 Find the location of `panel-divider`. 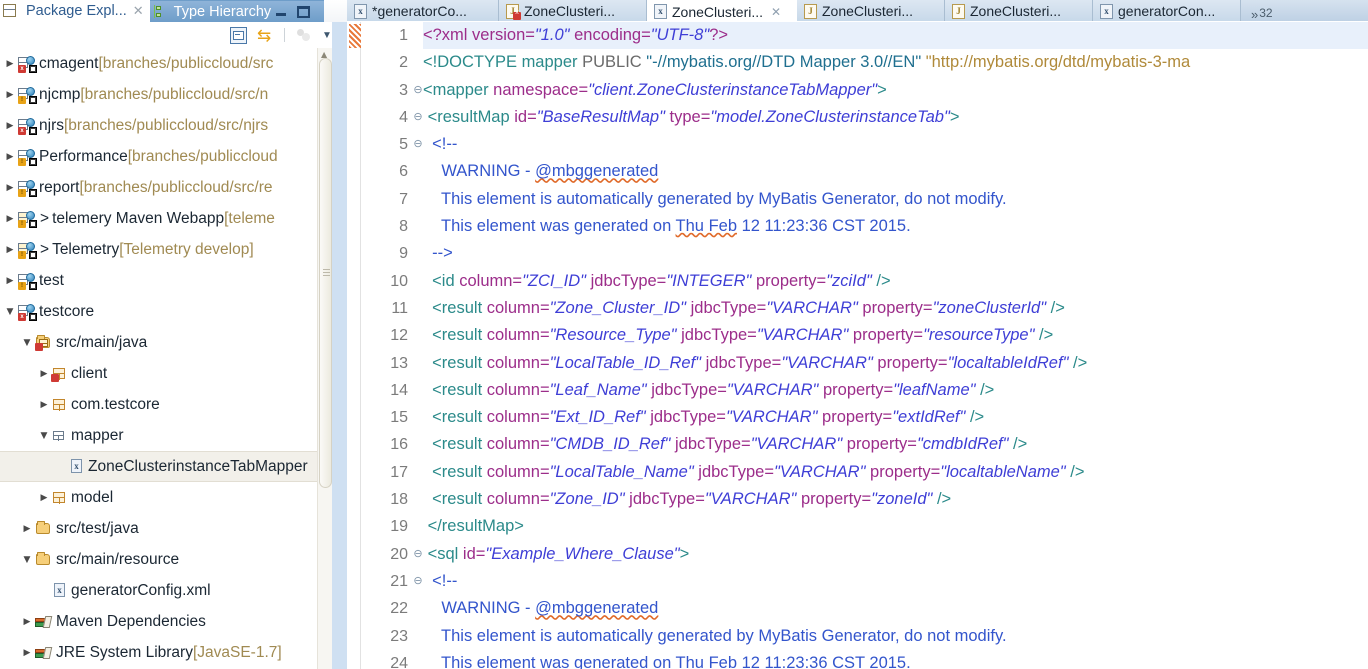

panel-divider is located at coordinates (339, 345).